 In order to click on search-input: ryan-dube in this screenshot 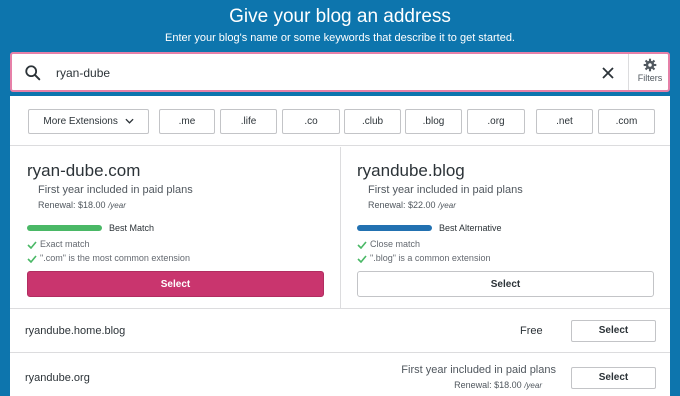, I will do `click(83, 73)`.